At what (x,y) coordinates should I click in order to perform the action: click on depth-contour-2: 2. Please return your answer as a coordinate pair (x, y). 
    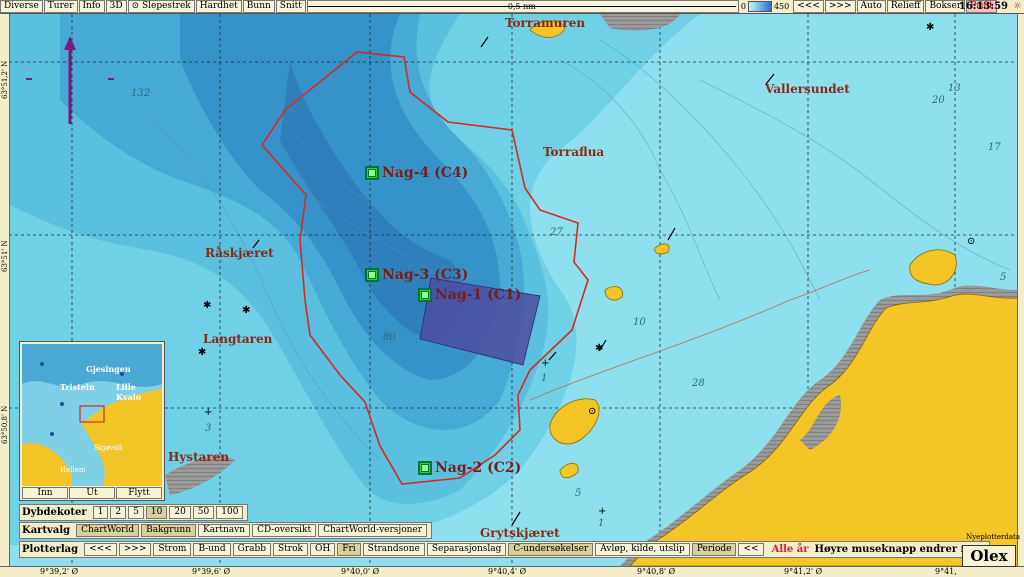
    Looking at the image, I should click on (118, 512).